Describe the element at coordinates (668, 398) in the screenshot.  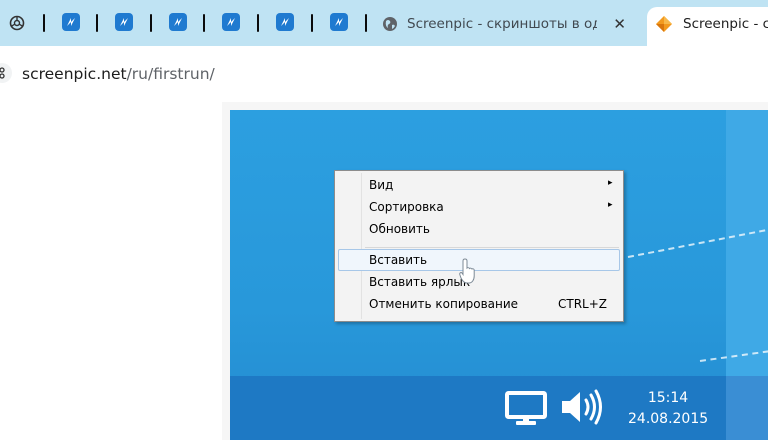
I see `clock-time: 15:14` at that location.